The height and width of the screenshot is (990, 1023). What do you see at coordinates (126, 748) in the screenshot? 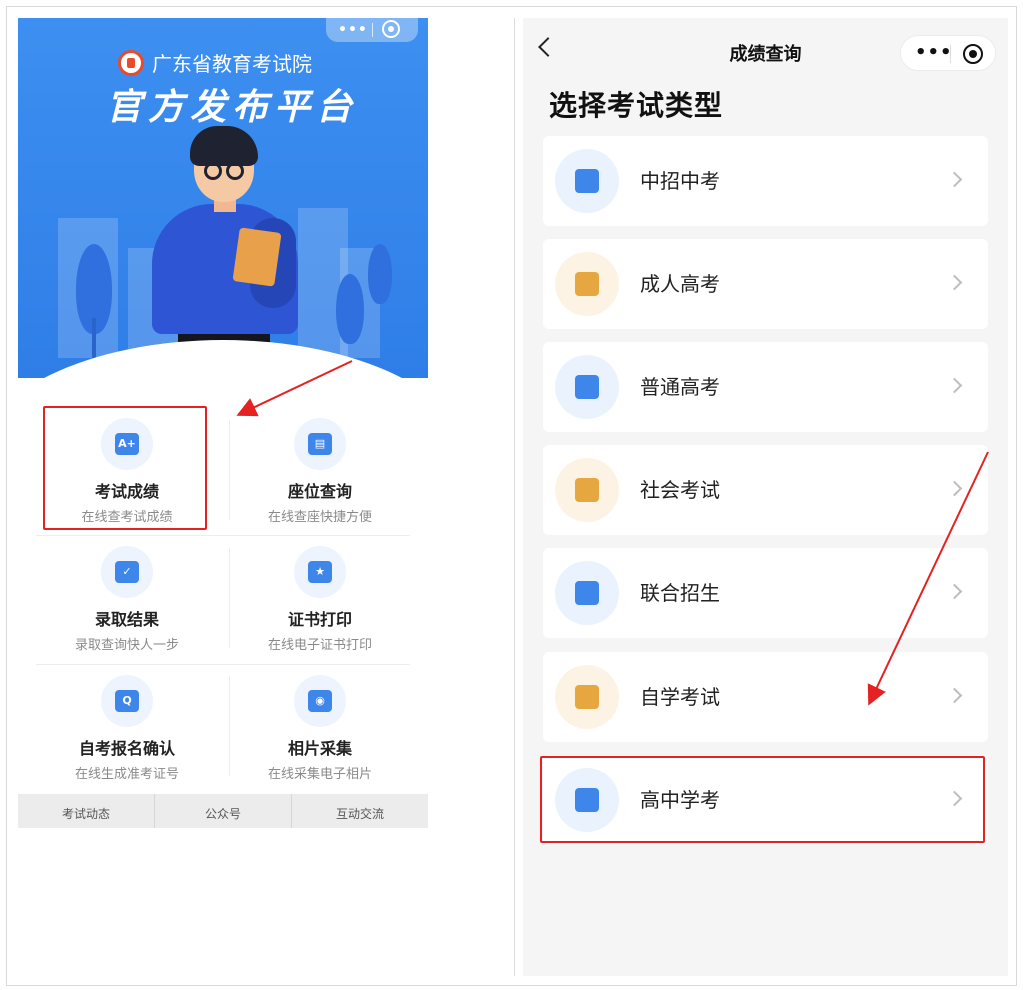
I see `menu-item-title: 自考报名确认` at bounding box center [126, 748].